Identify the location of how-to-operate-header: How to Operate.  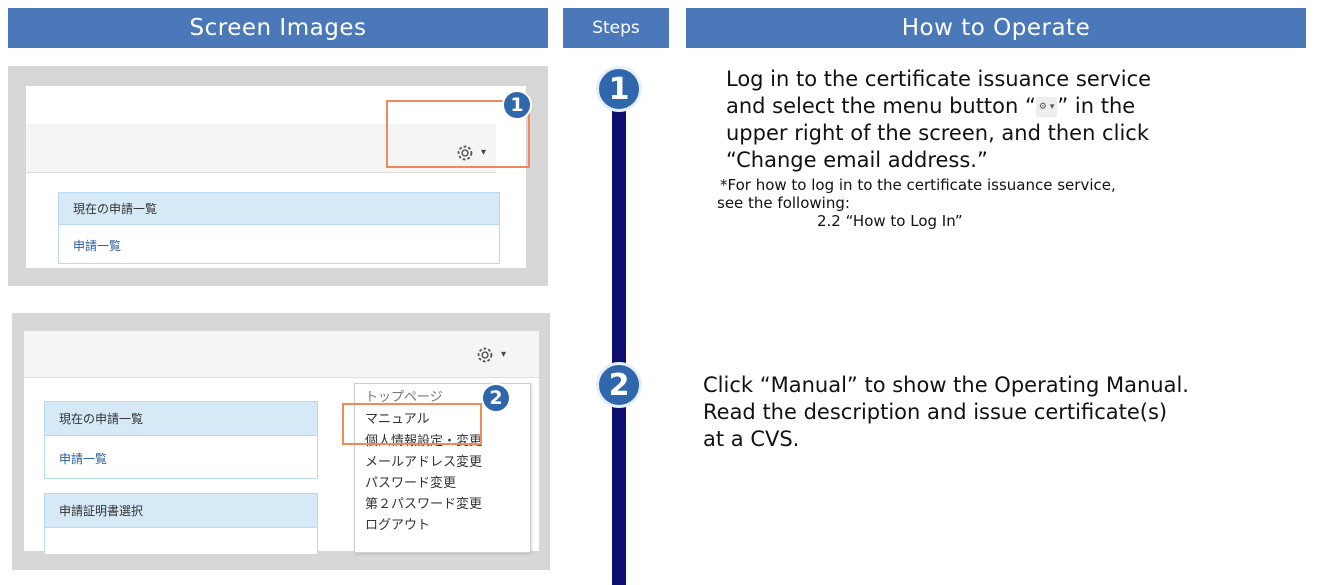
(996, 28).